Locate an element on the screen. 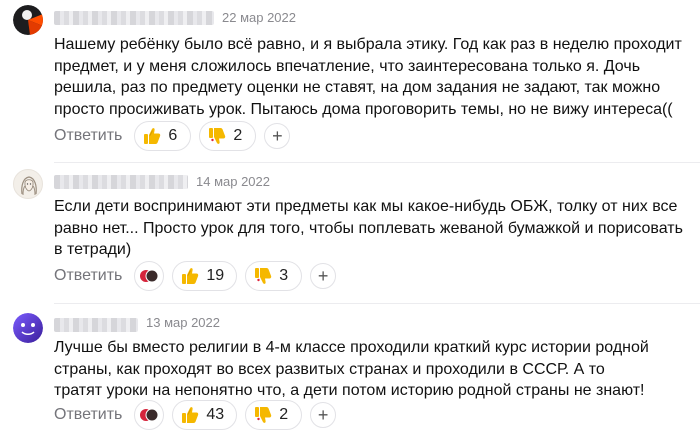  like-button: 43 is located at coordinates (205, 415).